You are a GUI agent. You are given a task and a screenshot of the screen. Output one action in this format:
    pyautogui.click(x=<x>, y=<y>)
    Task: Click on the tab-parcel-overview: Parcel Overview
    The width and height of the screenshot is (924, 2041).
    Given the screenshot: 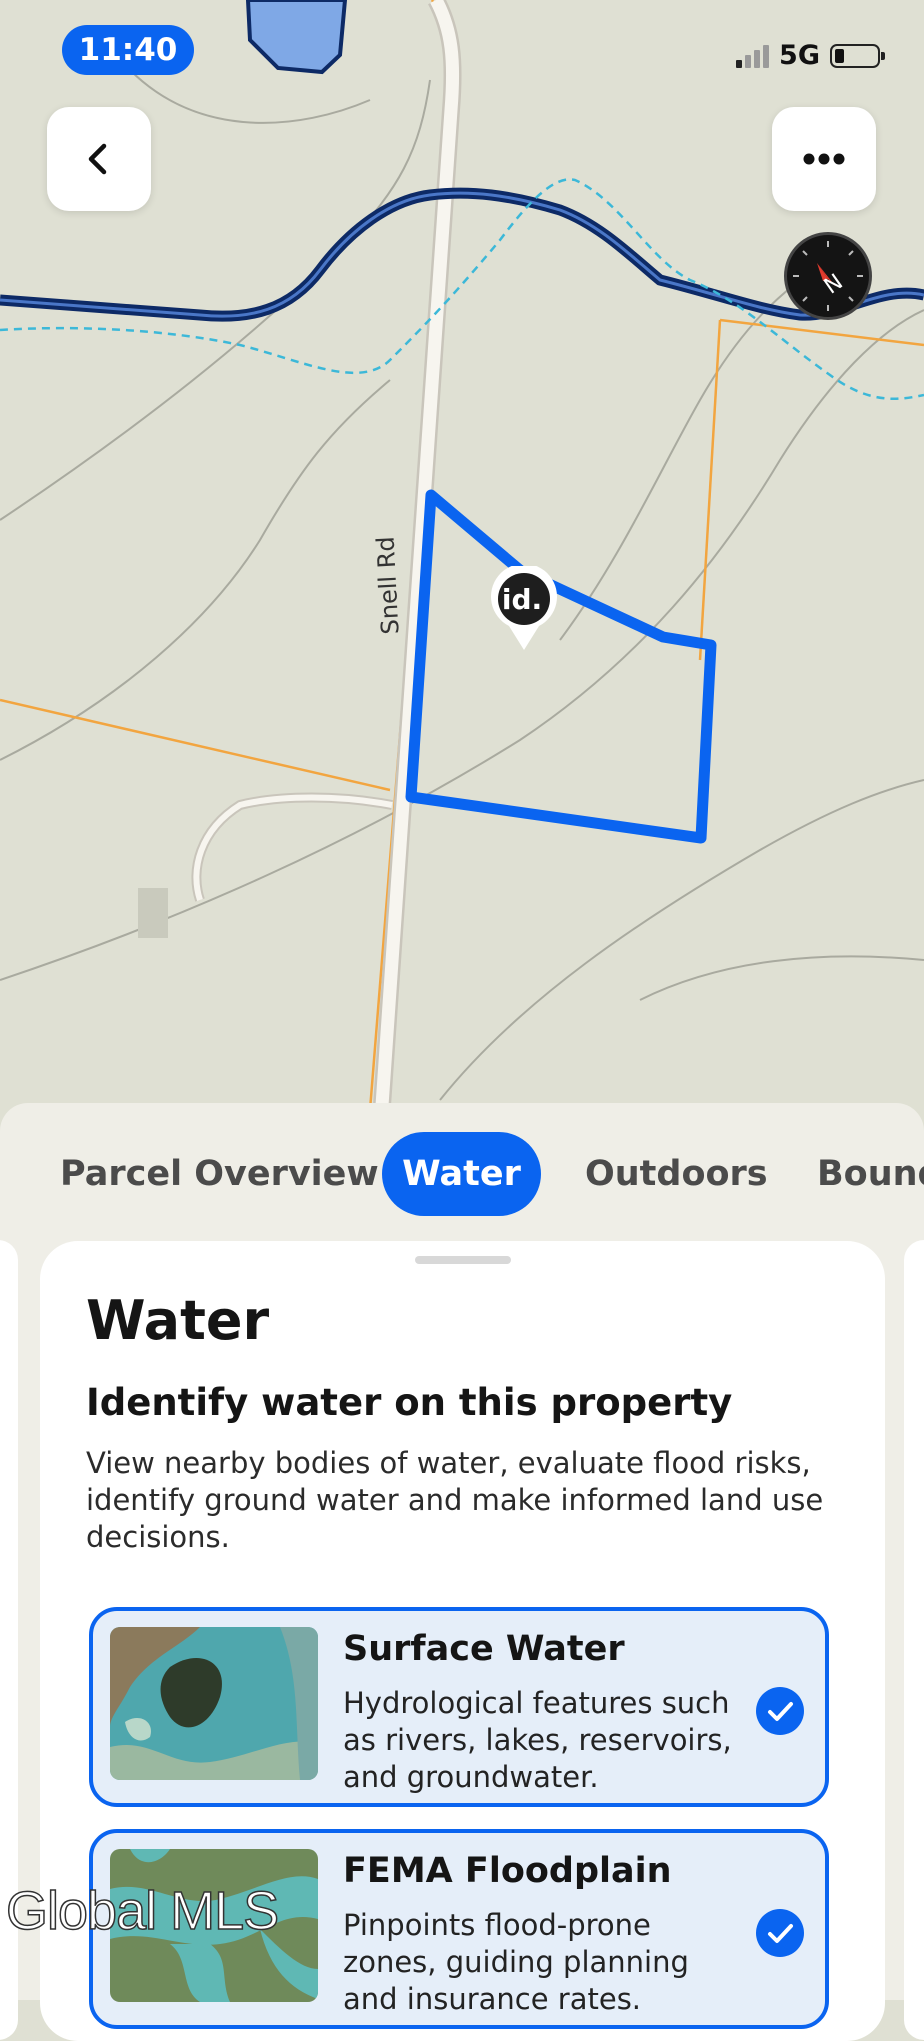 What is the action you would take?
    pyautogui.click(x=219, y=1174)
    